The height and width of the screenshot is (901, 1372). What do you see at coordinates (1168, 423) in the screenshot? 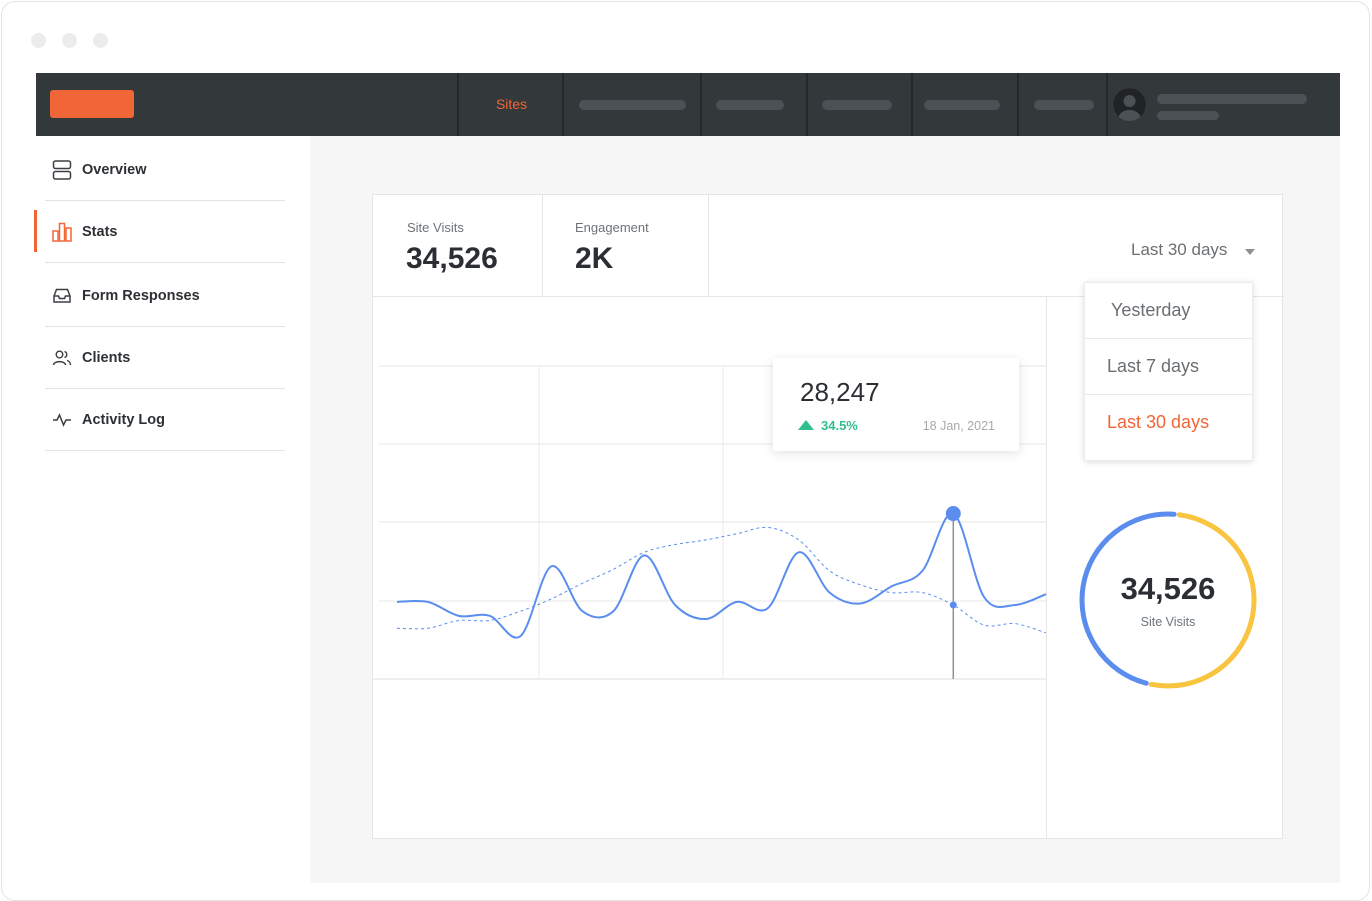
I see `dropdown-option-last-30-days: Last 30 days` at bounding box center [1168, 423].